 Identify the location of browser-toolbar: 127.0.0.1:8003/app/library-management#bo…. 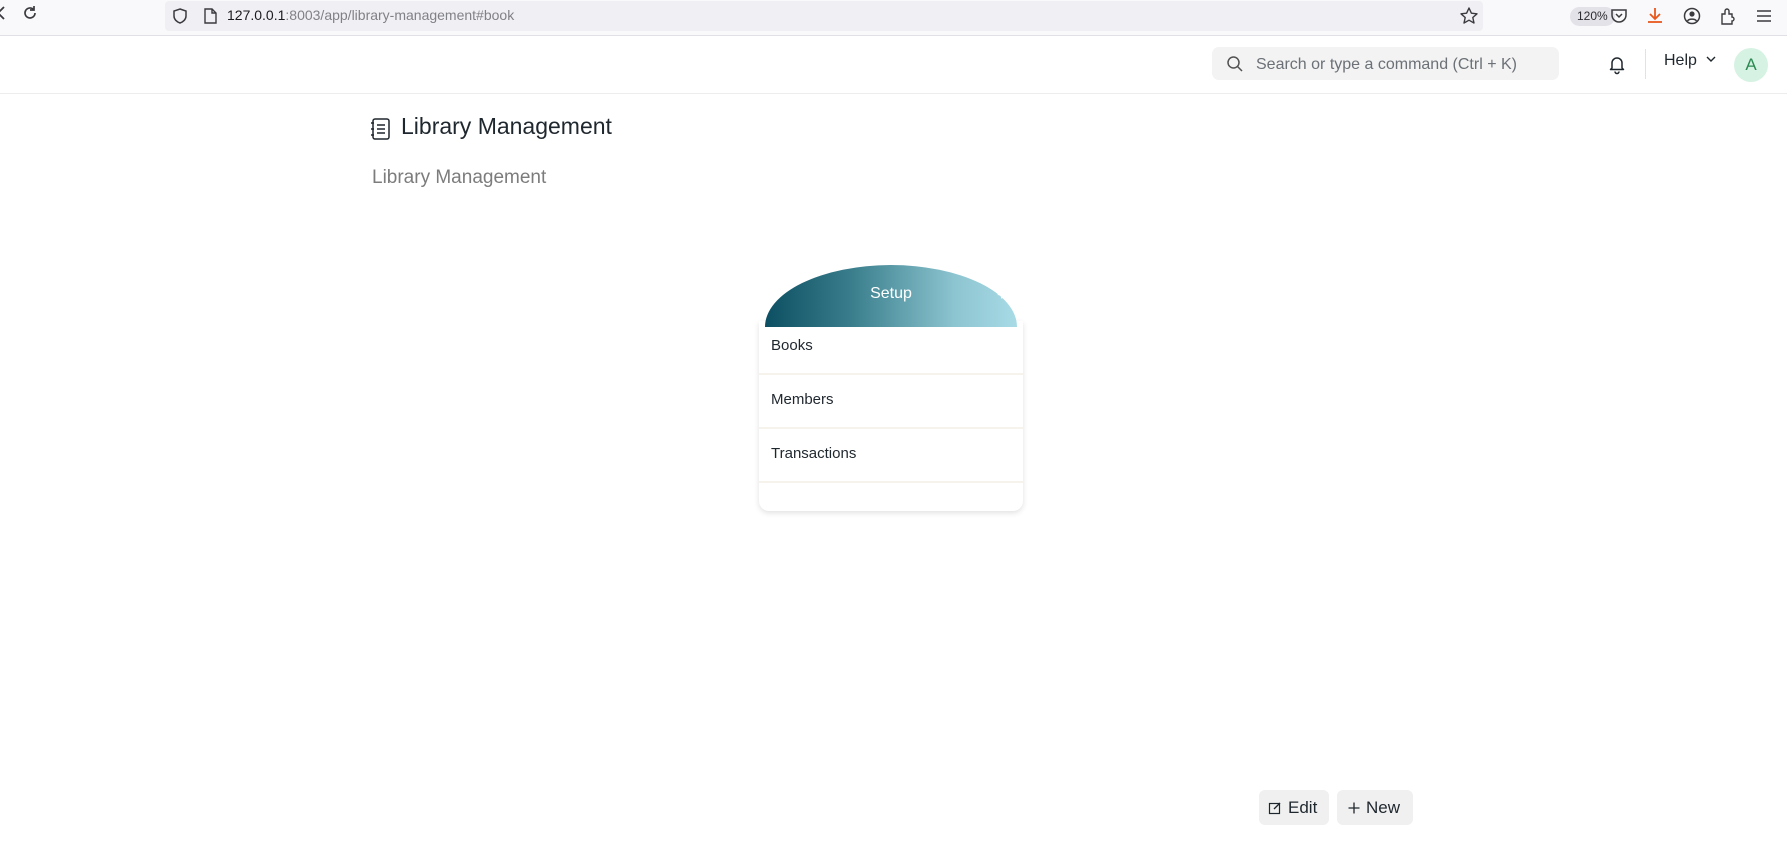
(893, 18).